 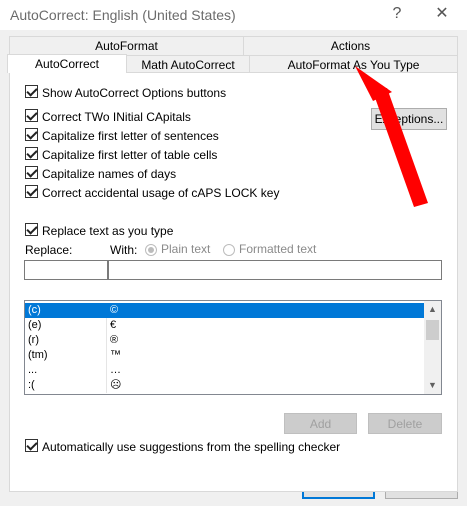 What do you see at coordinates (67, 385) in the screenshot?
I see `entry-from: :(` at bounding box center [67, 385].